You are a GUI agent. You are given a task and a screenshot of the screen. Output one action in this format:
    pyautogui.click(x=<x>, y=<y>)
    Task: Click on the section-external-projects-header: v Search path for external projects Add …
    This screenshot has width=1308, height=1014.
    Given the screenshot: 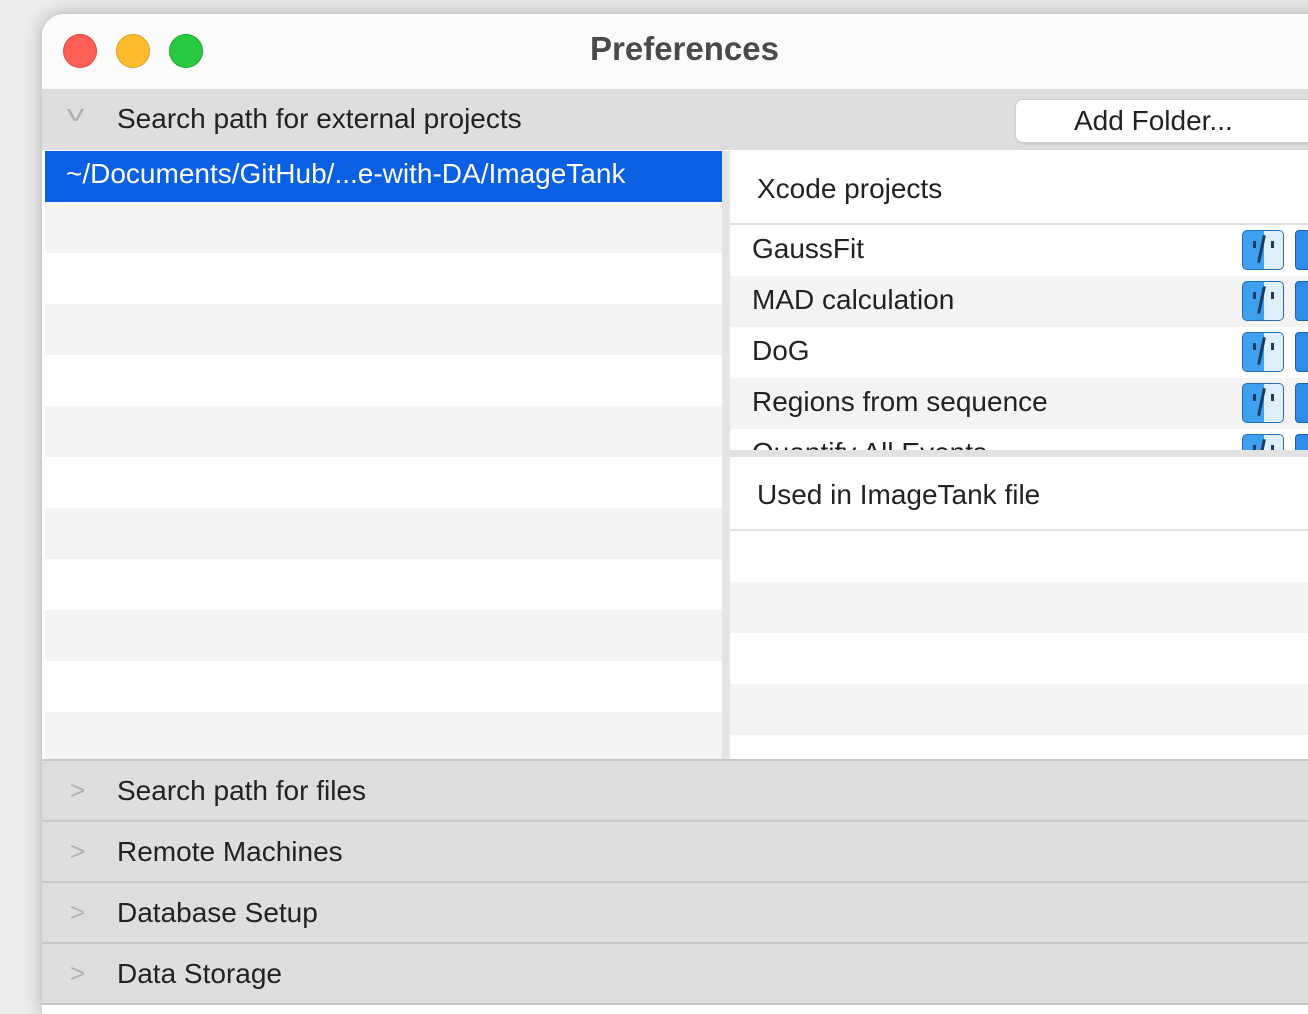 What is the action you would take?
    pyautogui.click(x=675, y=120)
    